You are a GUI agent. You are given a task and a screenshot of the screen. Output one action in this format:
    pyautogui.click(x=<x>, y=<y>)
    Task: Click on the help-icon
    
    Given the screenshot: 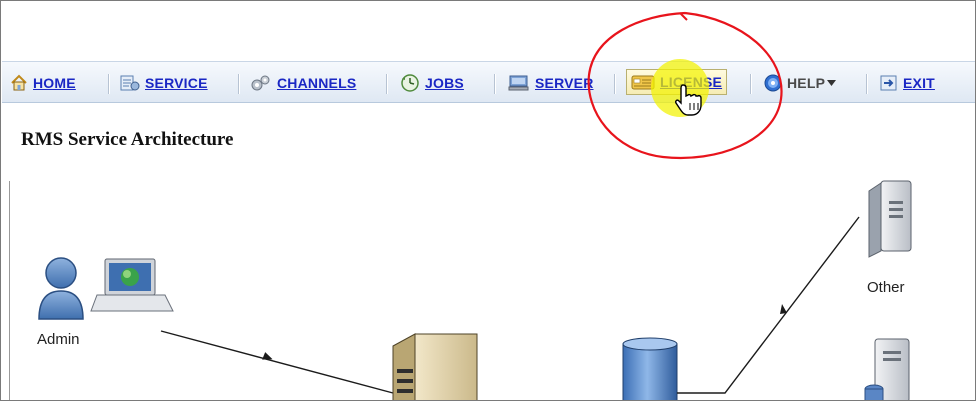 What is the action you would take?
    pyautogui.click(x=773, y=83)
    